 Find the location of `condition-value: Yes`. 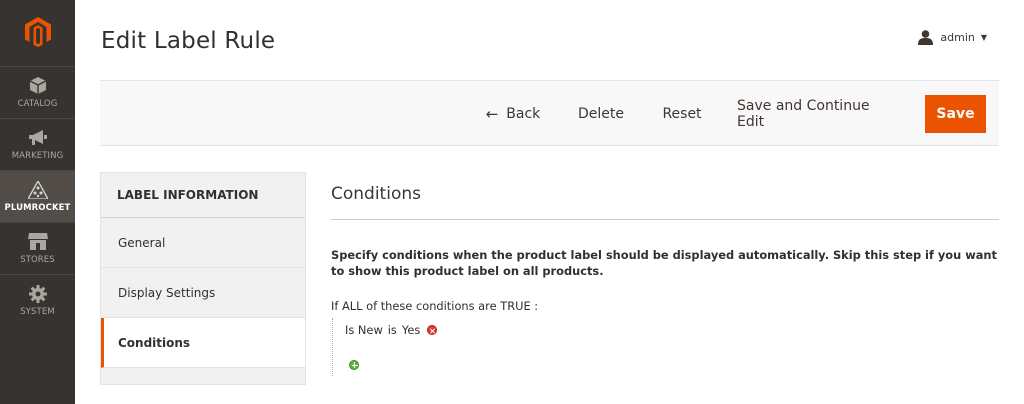

condition-value: Yes is located at coordinates (411, 330).